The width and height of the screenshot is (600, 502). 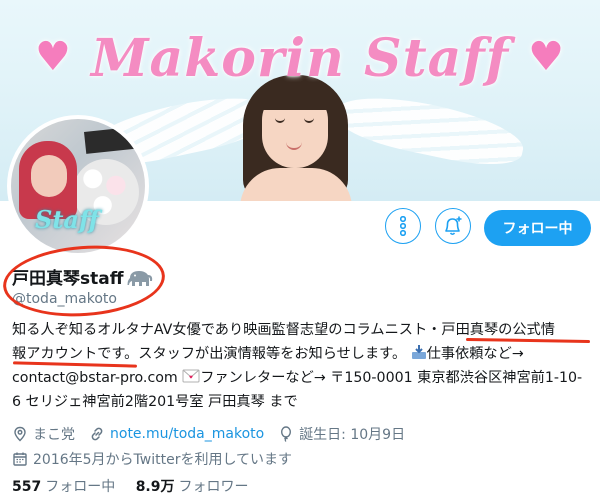 I want to click on following-button: フォロー中, so click(x=537, y=228).